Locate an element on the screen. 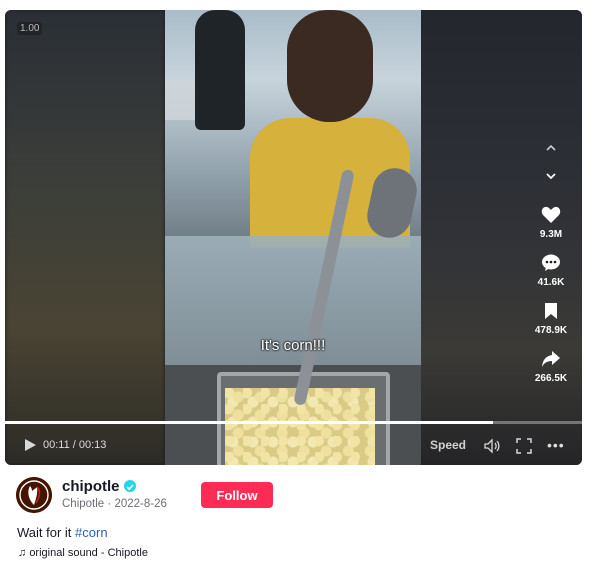 The width and height of the screenshot is (593, 565). heart-icon is located at coordinates (551, 216).